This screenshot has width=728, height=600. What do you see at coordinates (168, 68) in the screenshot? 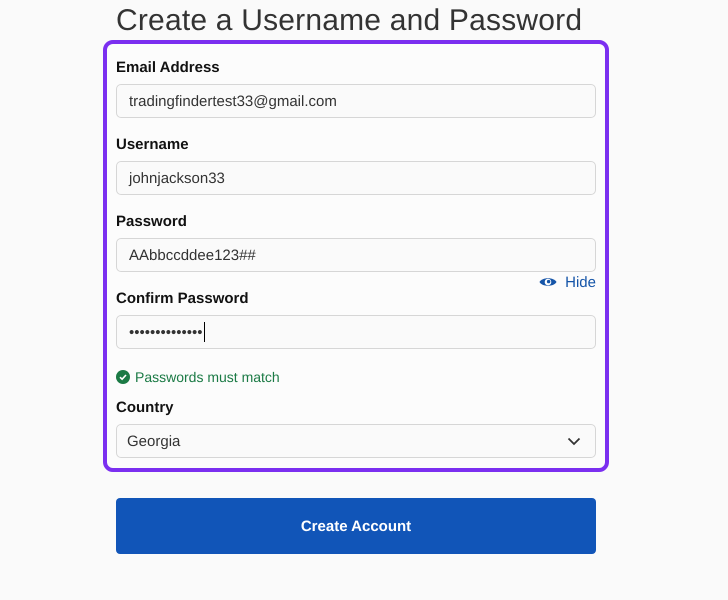
I see `field-label: Email Address` at bounding box center [168, 68].